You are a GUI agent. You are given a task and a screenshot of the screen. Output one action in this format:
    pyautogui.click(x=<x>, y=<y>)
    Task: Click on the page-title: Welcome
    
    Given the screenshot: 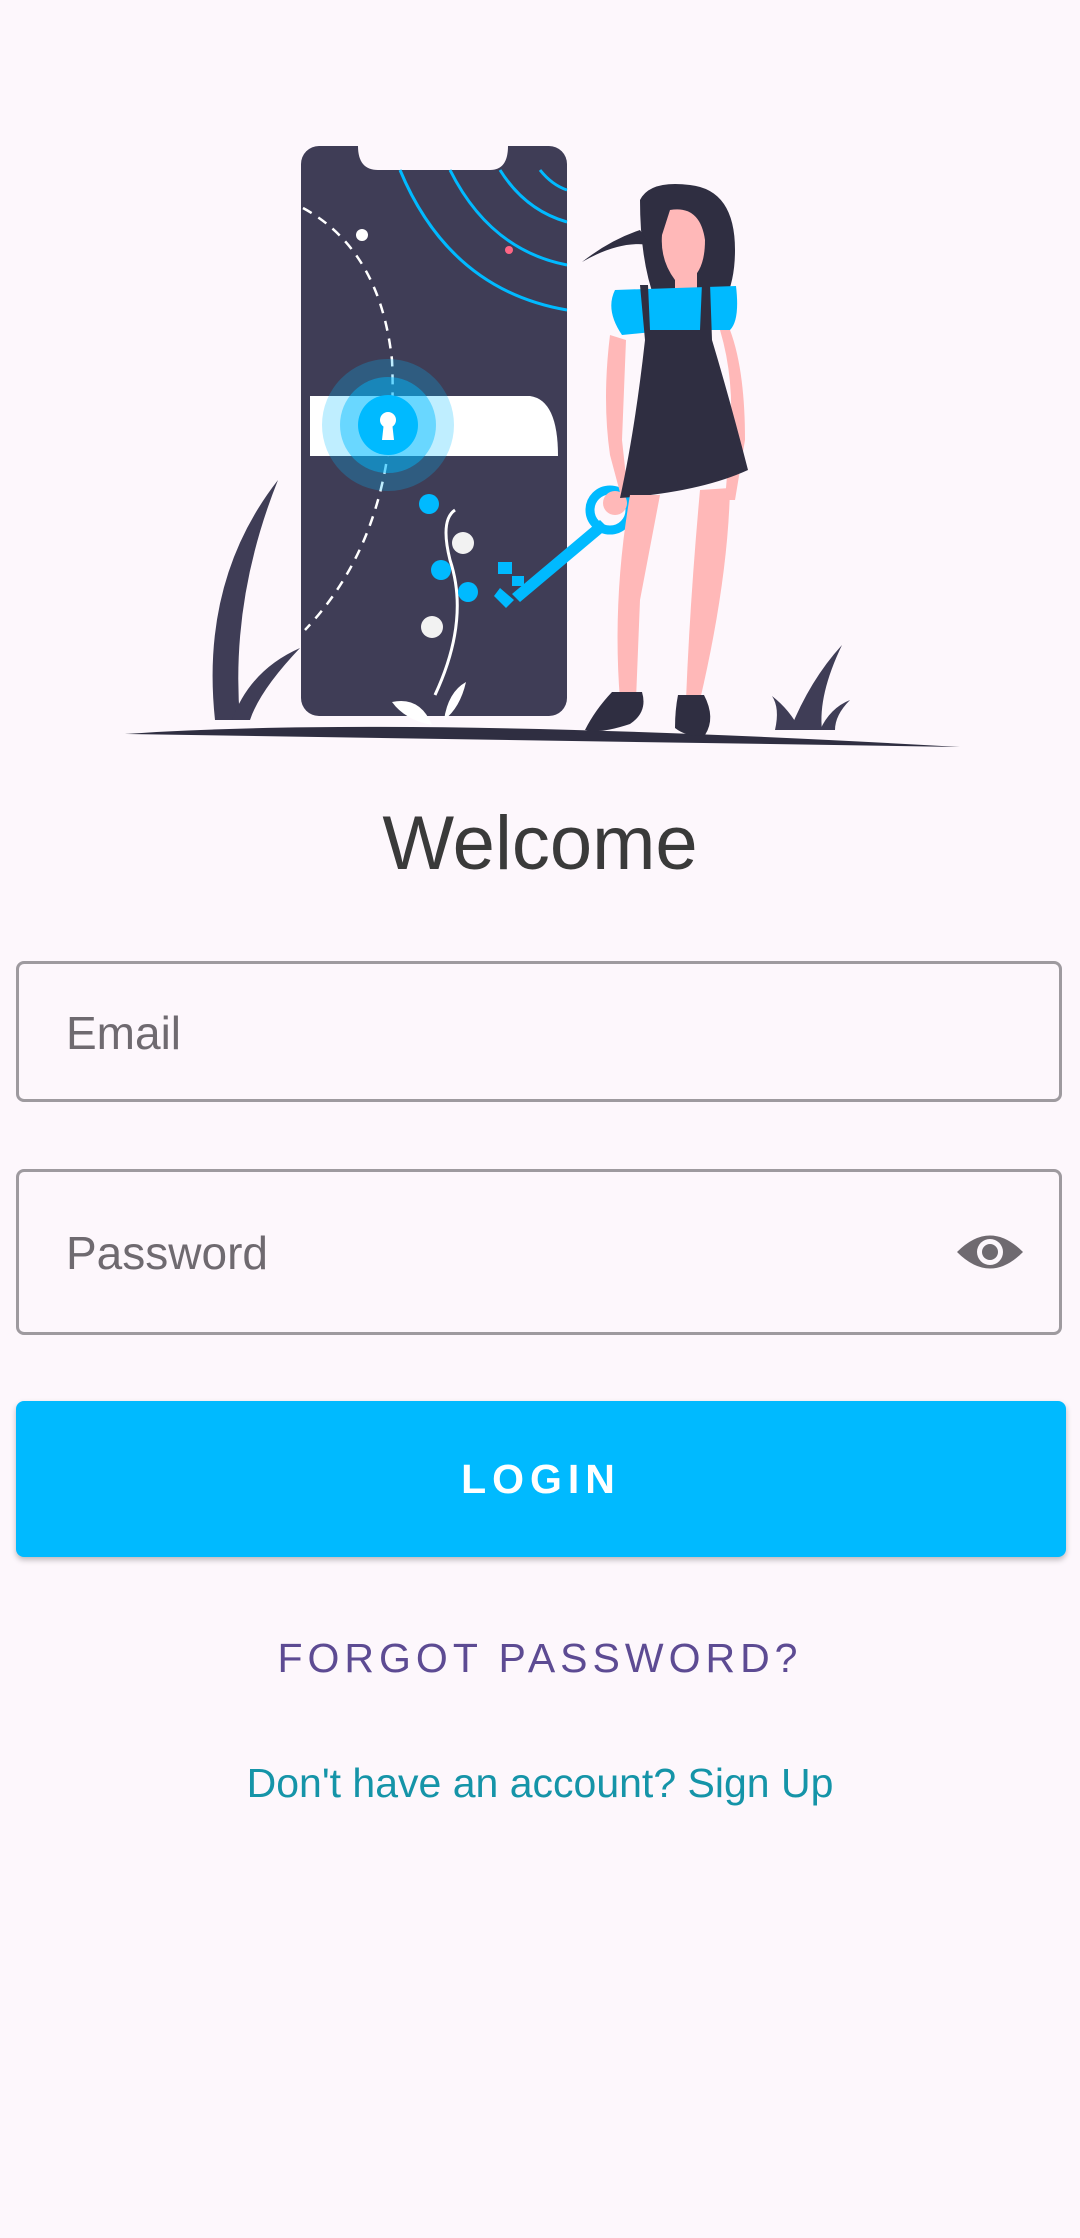 What is the action you would take?
    pyautogui.click(x=540, y=843)
    